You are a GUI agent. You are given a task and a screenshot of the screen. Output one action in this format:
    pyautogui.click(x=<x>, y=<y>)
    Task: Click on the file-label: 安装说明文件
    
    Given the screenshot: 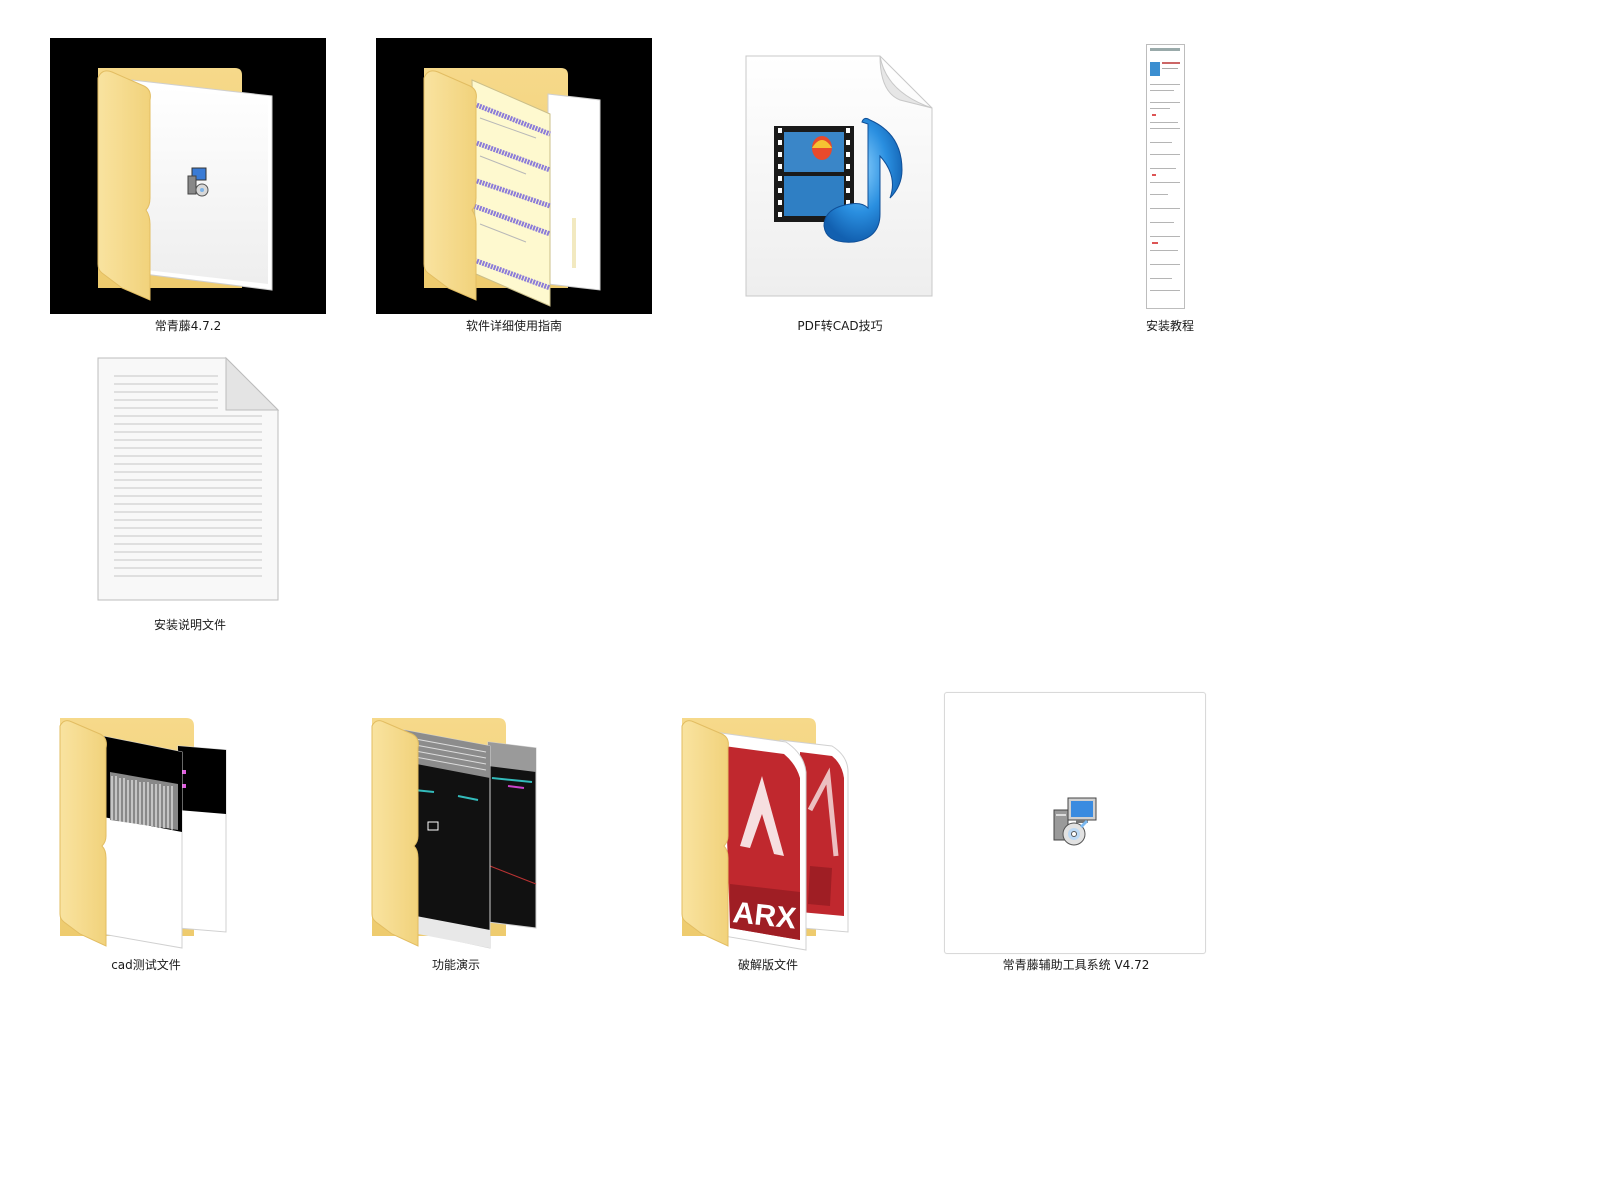 What is the action you would take?
    pyautogui.click(x=189, y=625)
    